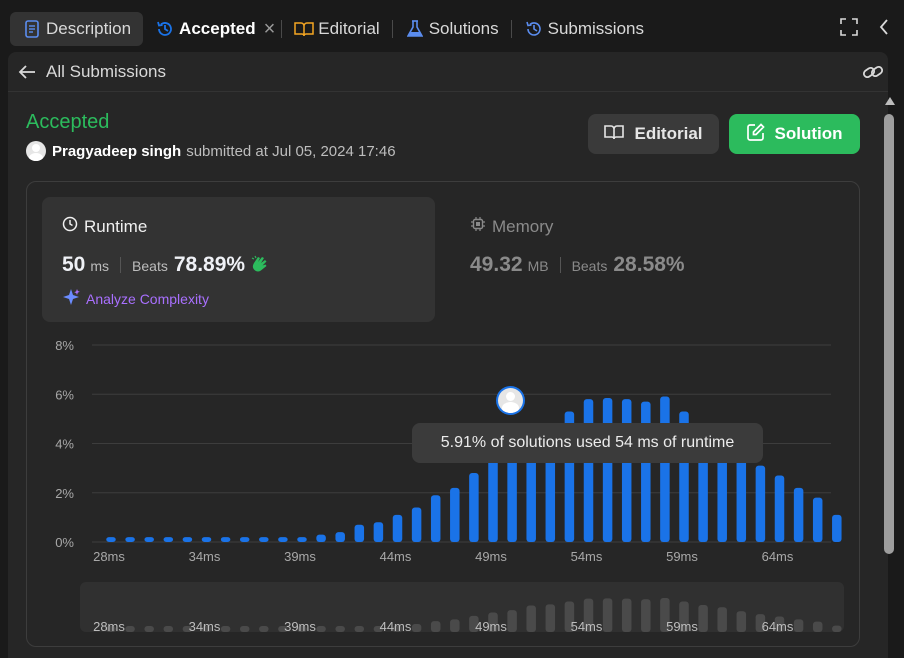 This screenshot has height=658, width=904. I want to click on overview-tick-label: 64ms, so click(778, 626).